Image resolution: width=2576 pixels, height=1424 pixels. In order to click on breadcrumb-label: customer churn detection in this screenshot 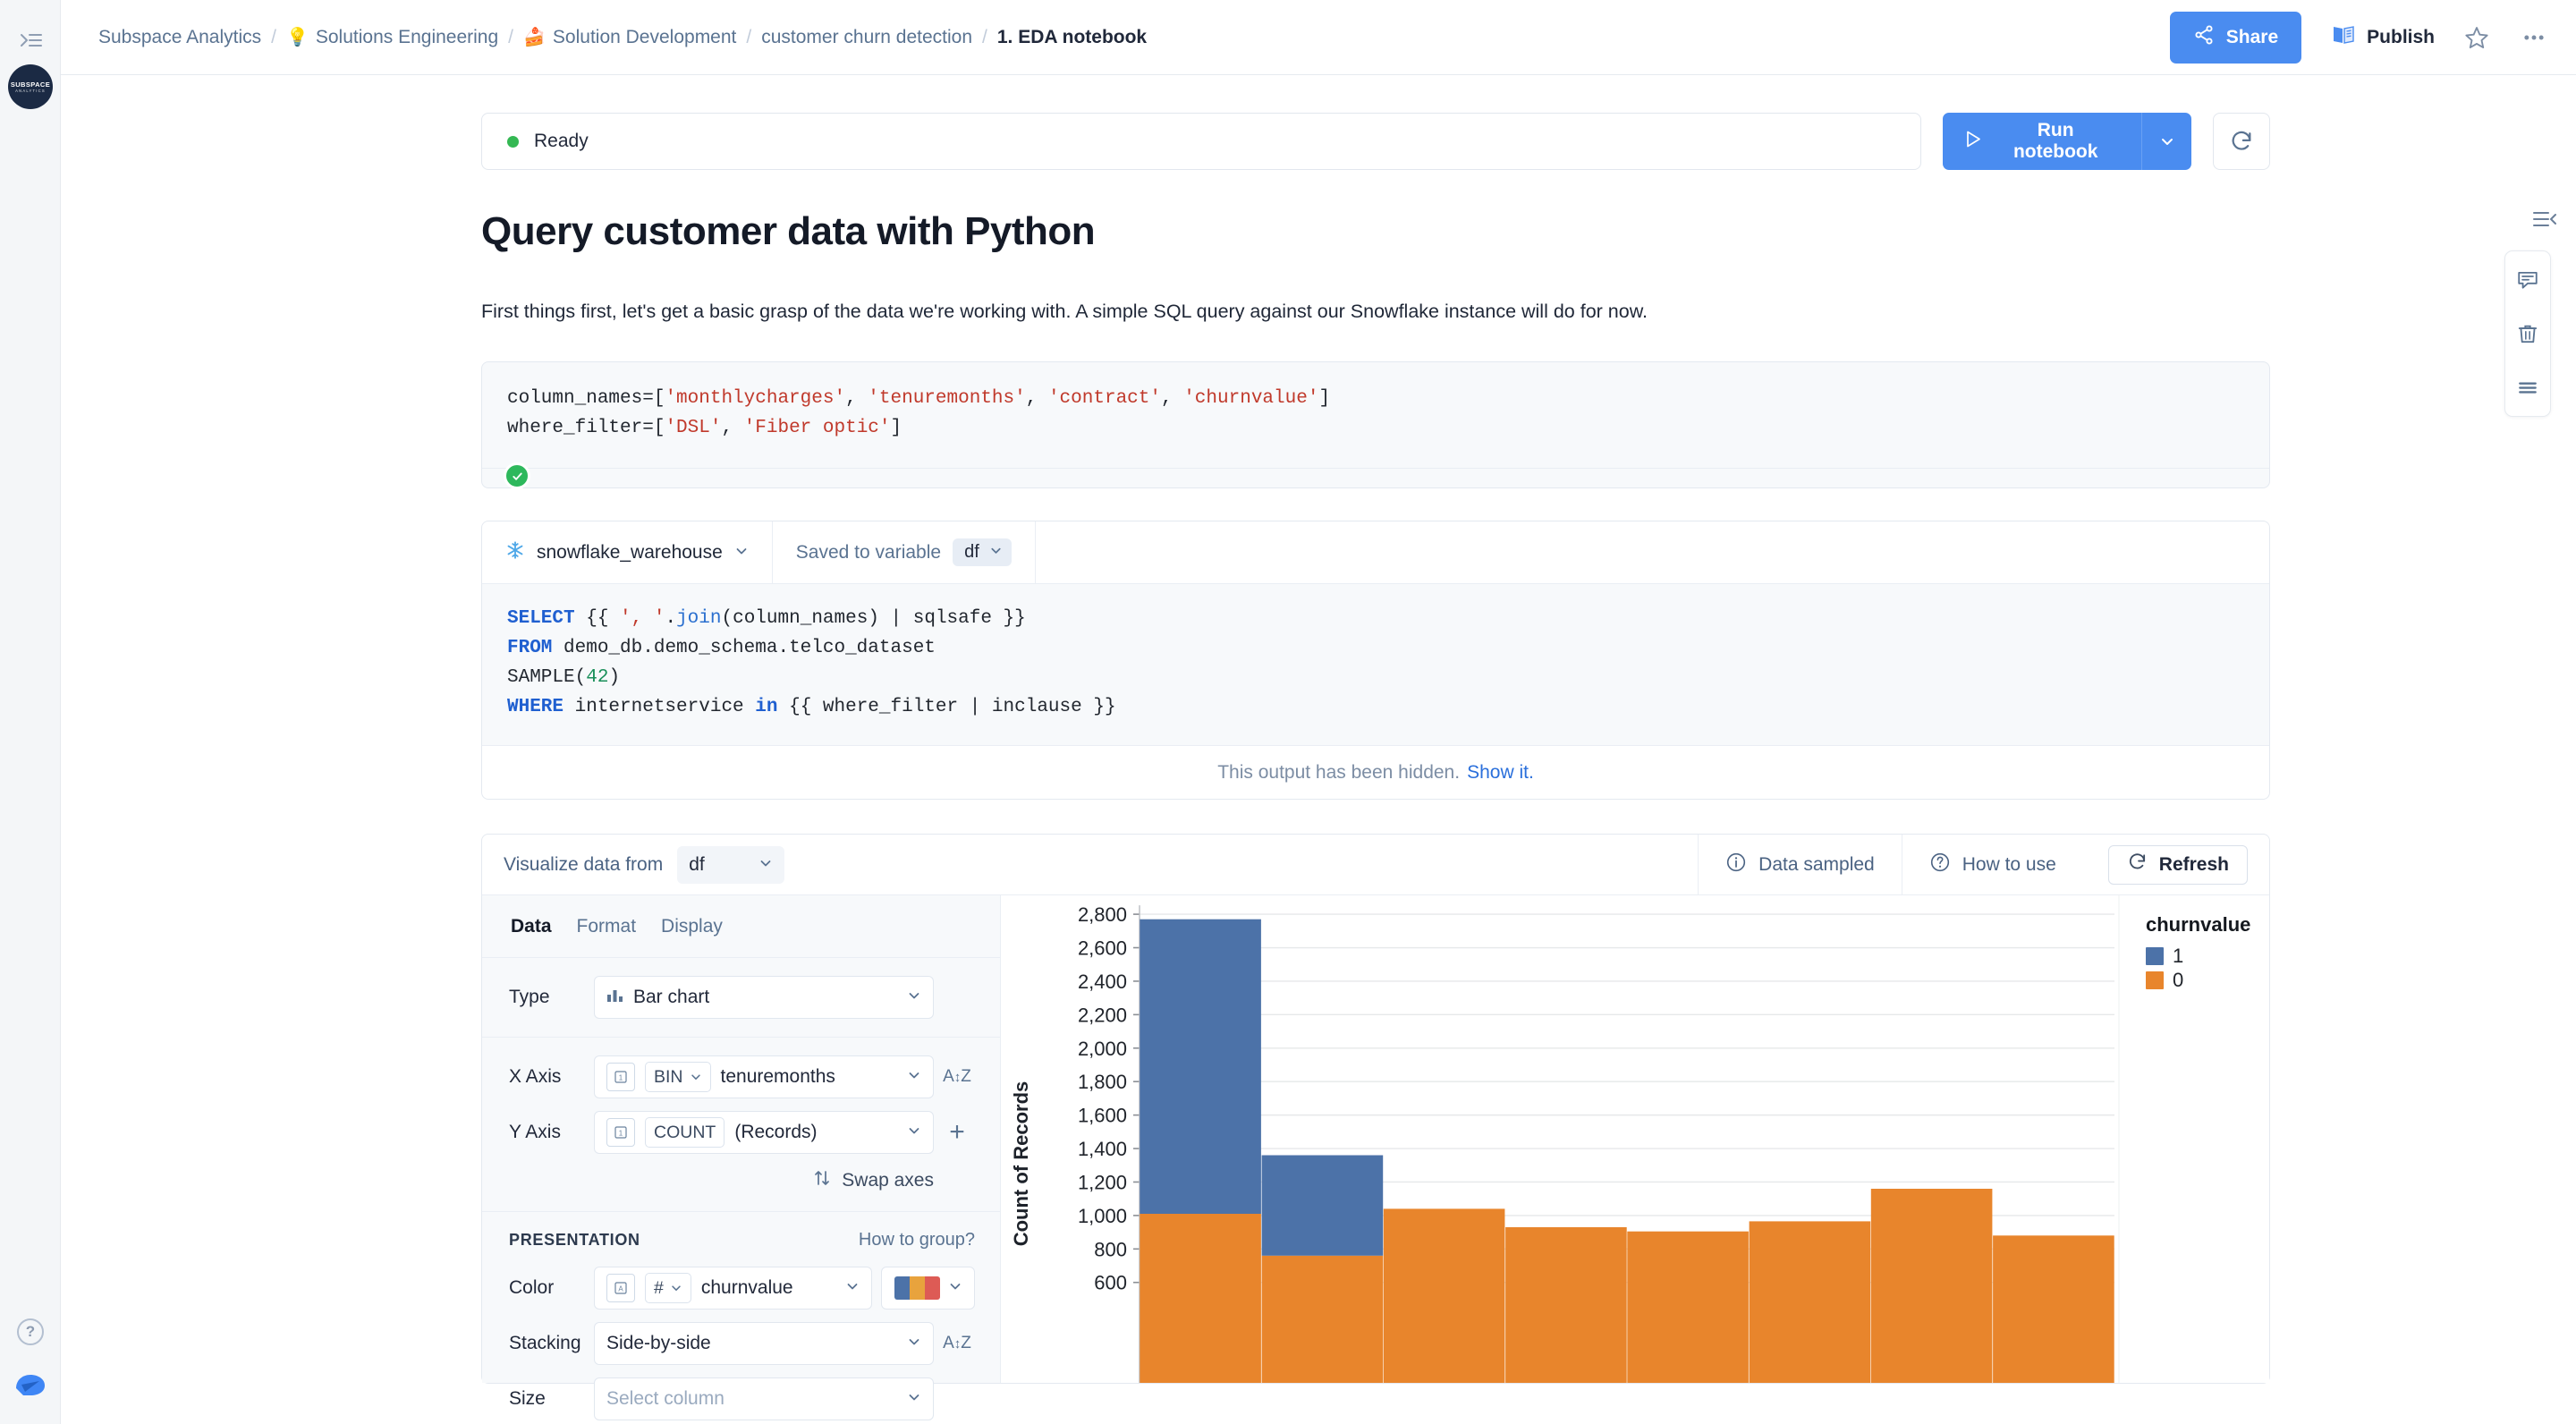, I will do `click(867, 36)`.